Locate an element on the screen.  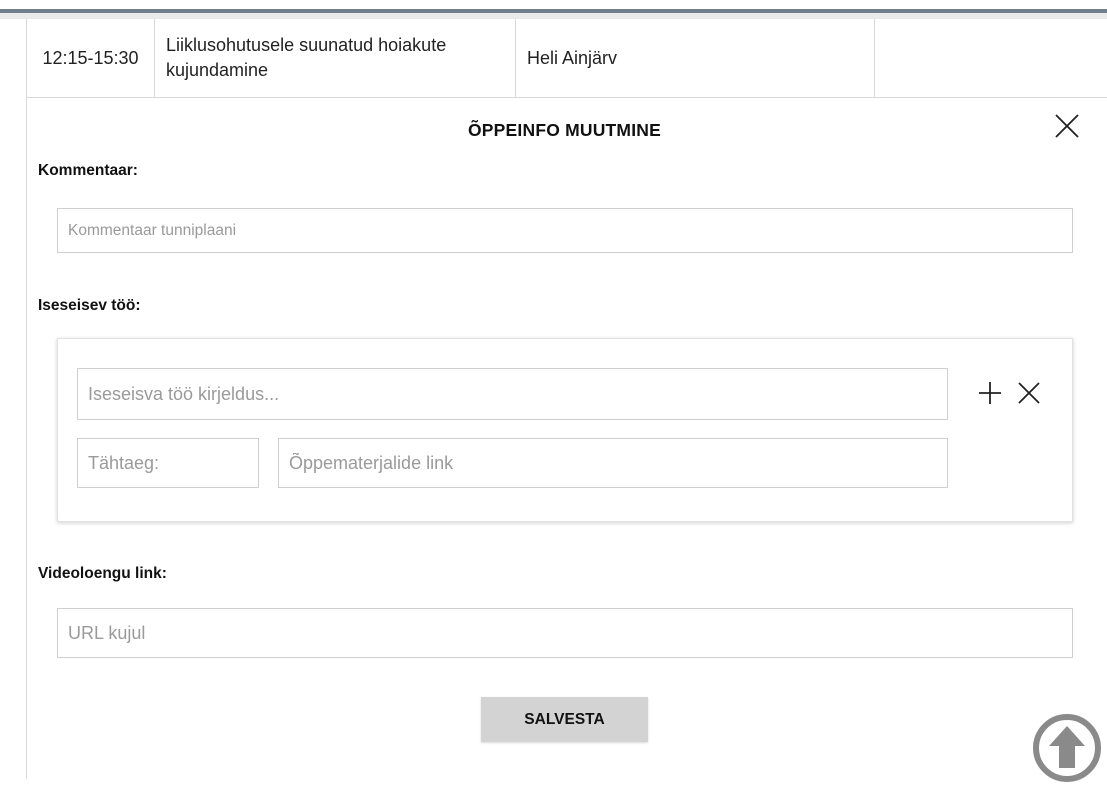
work-description-input is located at coordinates (512, 394).